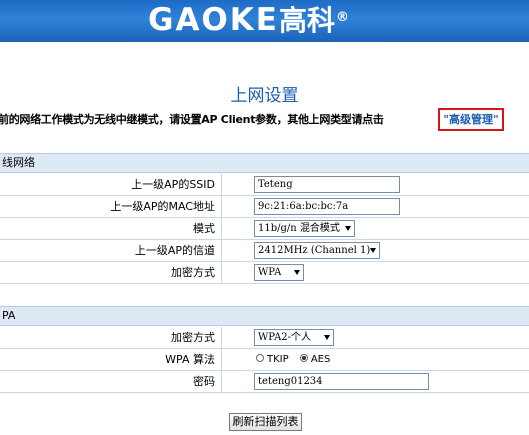 The height and width of the screenshot is (435, 529). I want to click on channel-select: 2412MHz (Channel 1), so click(317, 250).